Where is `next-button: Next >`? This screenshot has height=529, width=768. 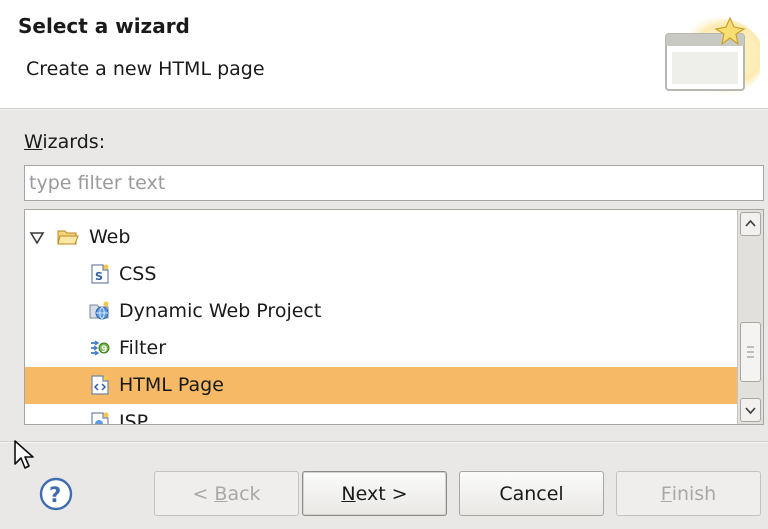 next-button: Next > is located at coordinates (374, 493).